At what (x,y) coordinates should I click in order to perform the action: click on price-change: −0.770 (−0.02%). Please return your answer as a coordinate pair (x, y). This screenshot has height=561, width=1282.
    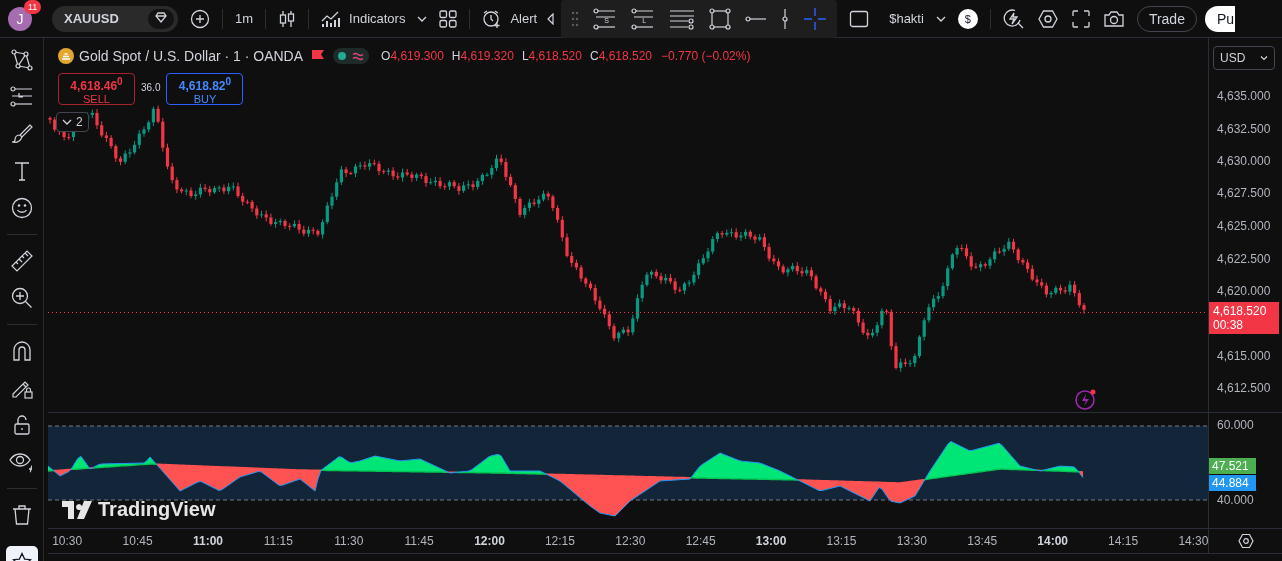
    Looking at the image, I should click on (706, 56).